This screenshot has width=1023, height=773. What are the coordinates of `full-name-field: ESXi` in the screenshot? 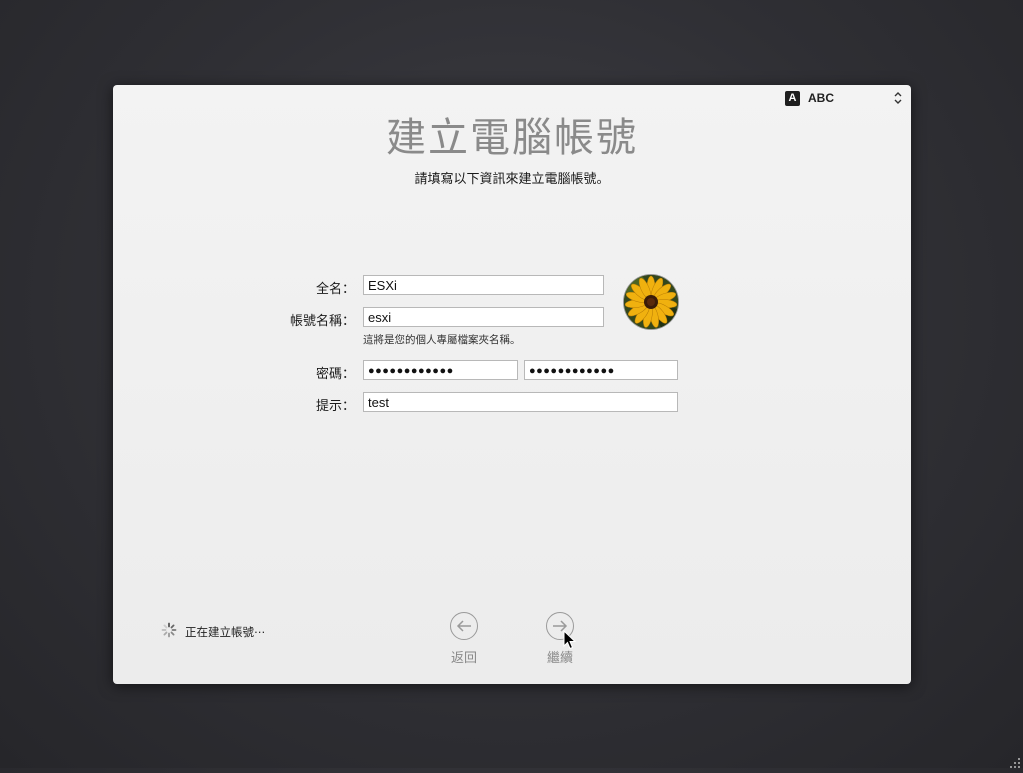 It's located at (483, 285).